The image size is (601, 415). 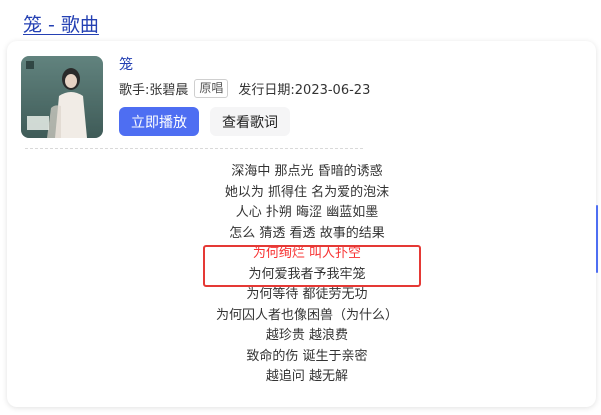 I want to click on lyric-line: 她以为 抓得住 名为爱的泡沫, so click(x=307, y=192).